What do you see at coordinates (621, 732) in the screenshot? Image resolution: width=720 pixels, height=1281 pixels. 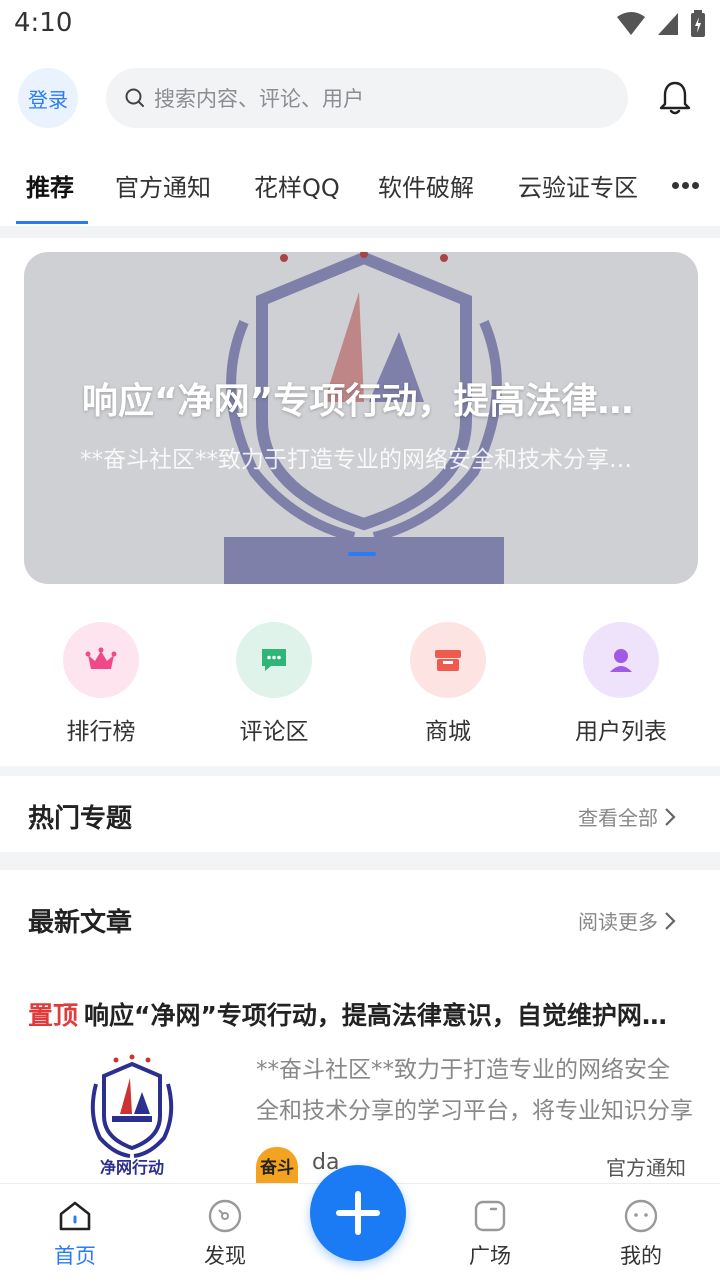 I see `quick-entry-label: 用户列表` at bounding box center [621, 732].